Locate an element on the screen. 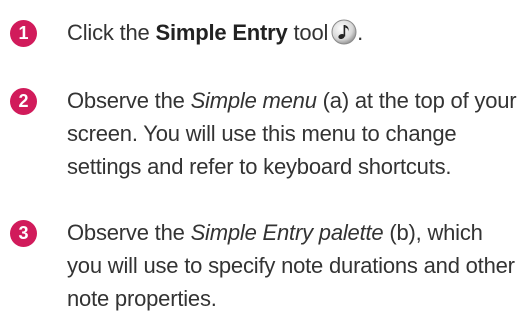 This screenshot has width=530, height=332. simple-entry-note-icon is located at coordinates (344, 32).